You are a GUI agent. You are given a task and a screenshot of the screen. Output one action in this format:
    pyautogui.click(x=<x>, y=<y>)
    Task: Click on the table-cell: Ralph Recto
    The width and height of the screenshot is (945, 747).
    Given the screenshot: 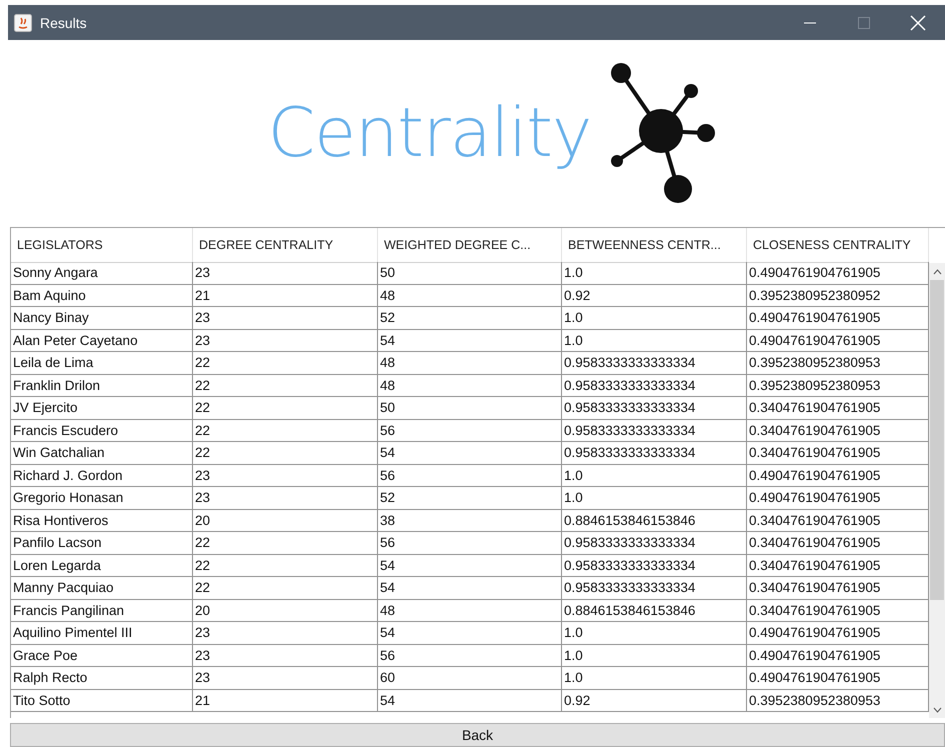 What is the action you would take?
    pyautogui.click(x=102, y=678)
    